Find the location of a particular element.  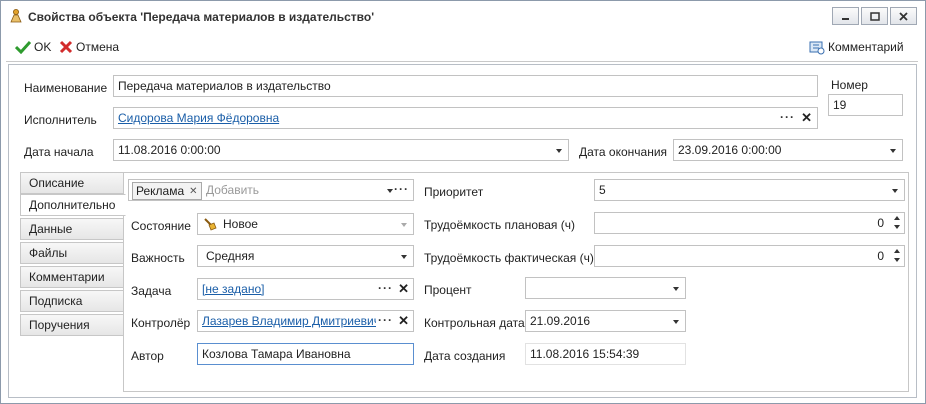

importance-label: Важность is located at coordinates (158, 258).